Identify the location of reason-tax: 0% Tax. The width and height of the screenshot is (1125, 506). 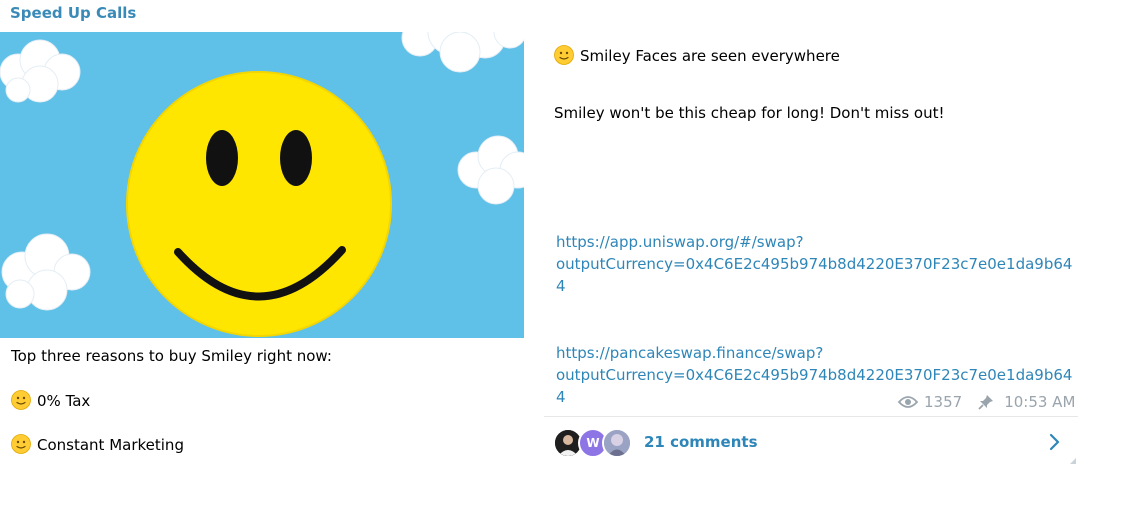
(50, 400).